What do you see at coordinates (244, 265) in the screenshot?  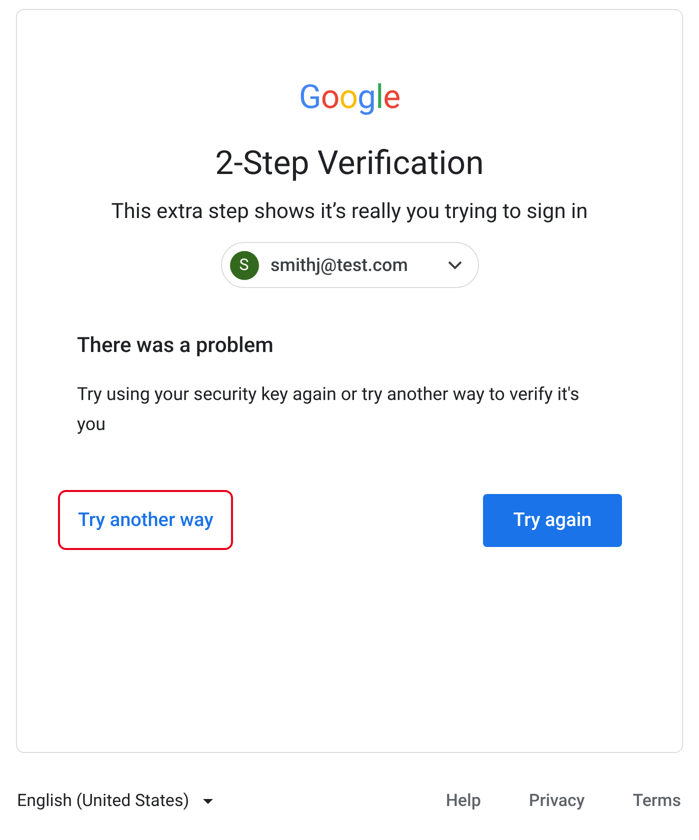 I see `avatar: S` at bounding box center [244, 265].